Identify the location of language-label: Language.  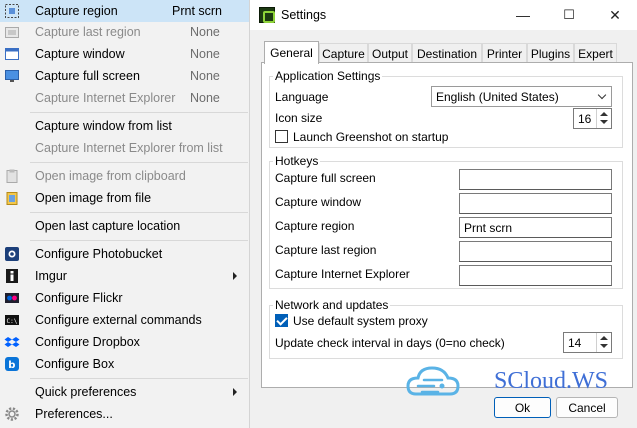
(302, 97).